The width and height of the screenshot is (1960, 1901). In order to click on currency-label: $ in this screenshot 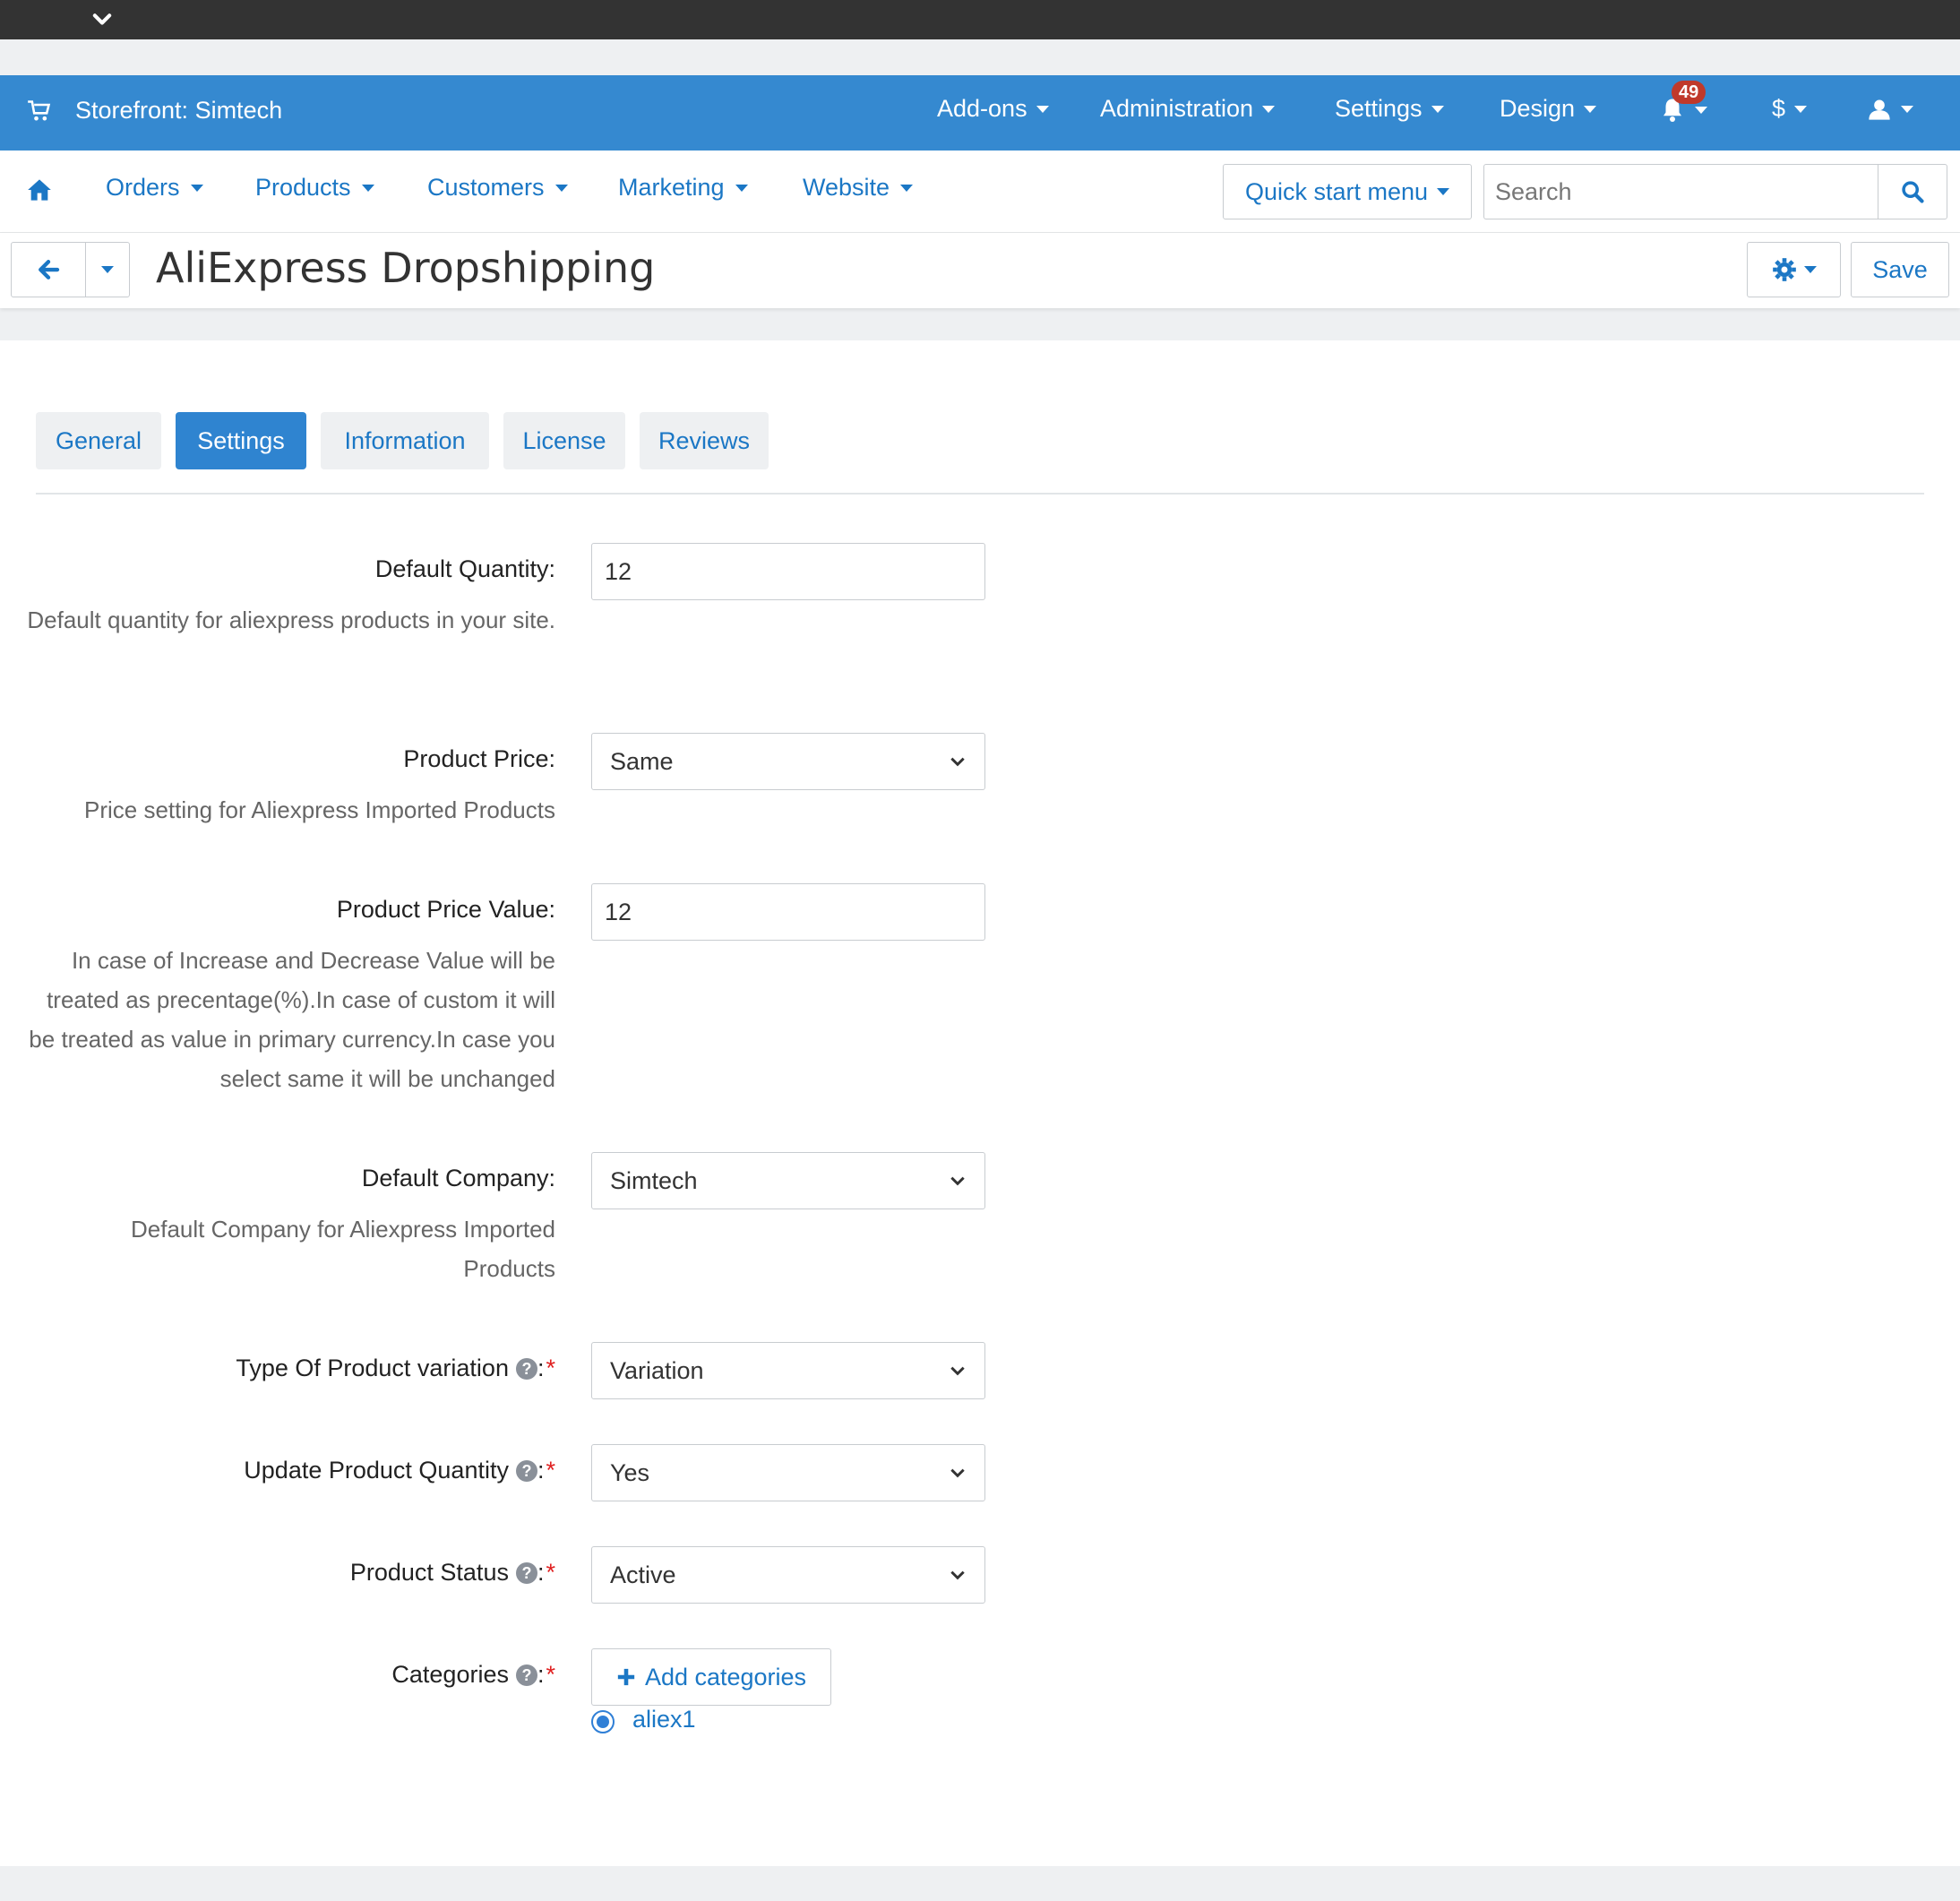, I will do `click(1779, 108)`.